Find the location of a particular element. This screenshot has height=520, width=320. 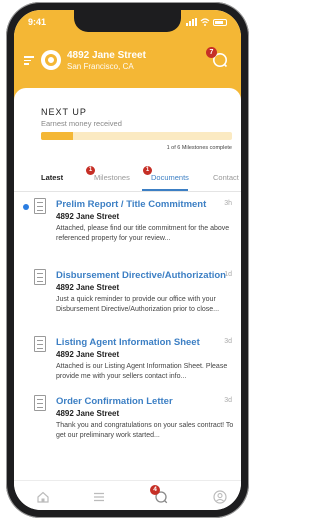

item-time: 3h is located at coordinates (228, 203).